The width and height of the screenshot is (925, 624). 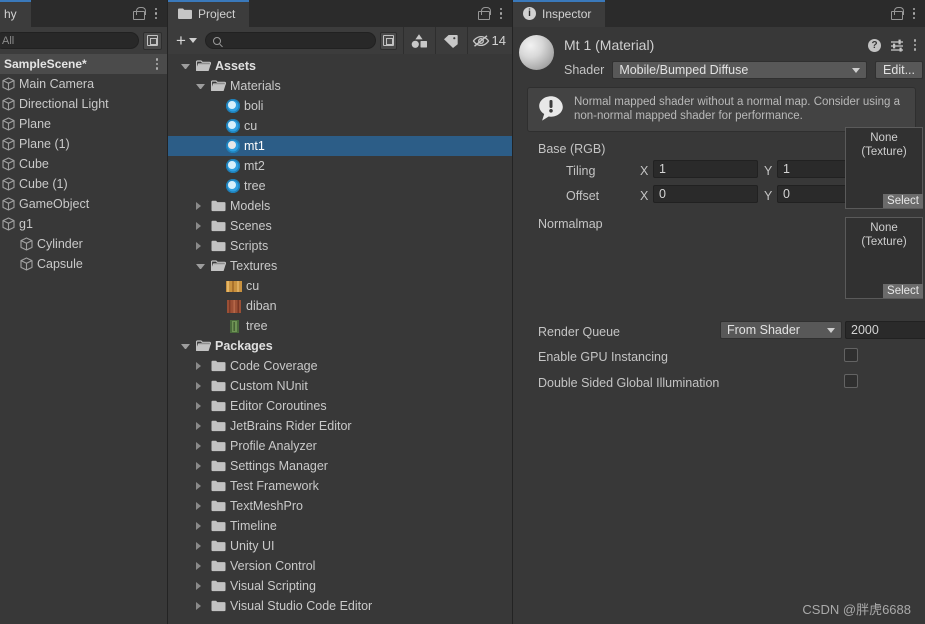 I want to click on create-asset-button: +, so click(x=189, y=40).